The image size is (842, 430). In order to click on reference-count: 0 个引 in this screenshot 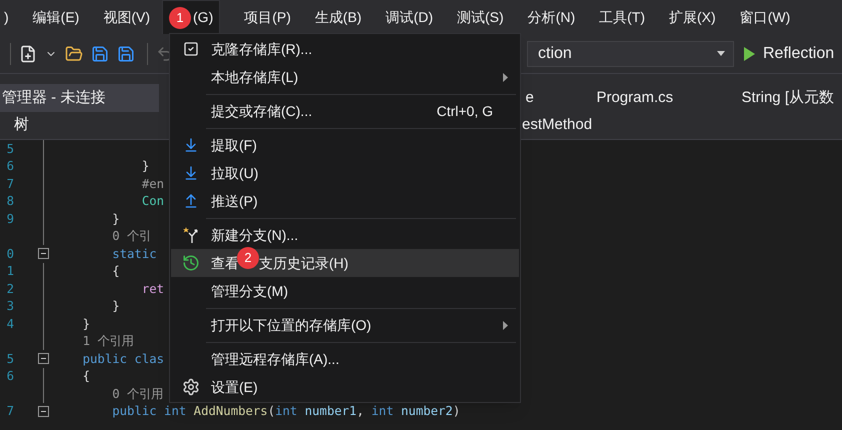, I will do `click(102, 236)`.